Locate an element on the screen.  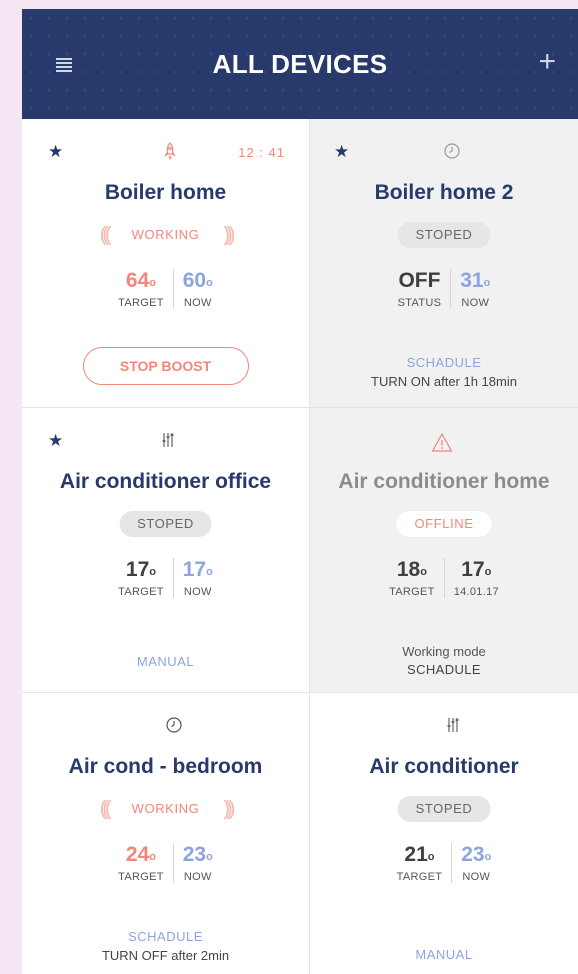
schedule-info: TURN OFF after 2min is located at coordinates (165, 955).